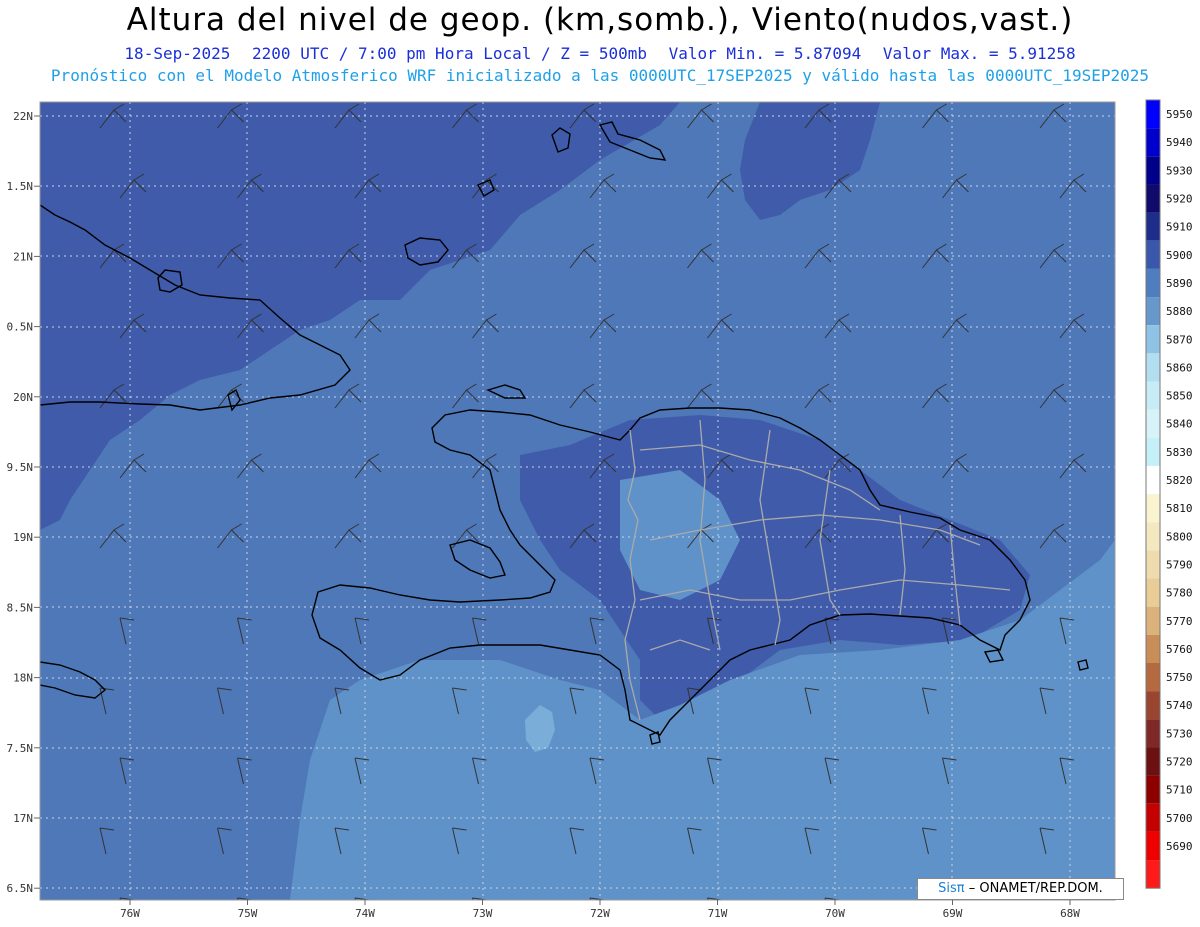 This screenshot has height=927, width=1200. Describe the element at coordinates (1179, 255) in the screenshot. I see `colorbar-label: 5900` at that location.